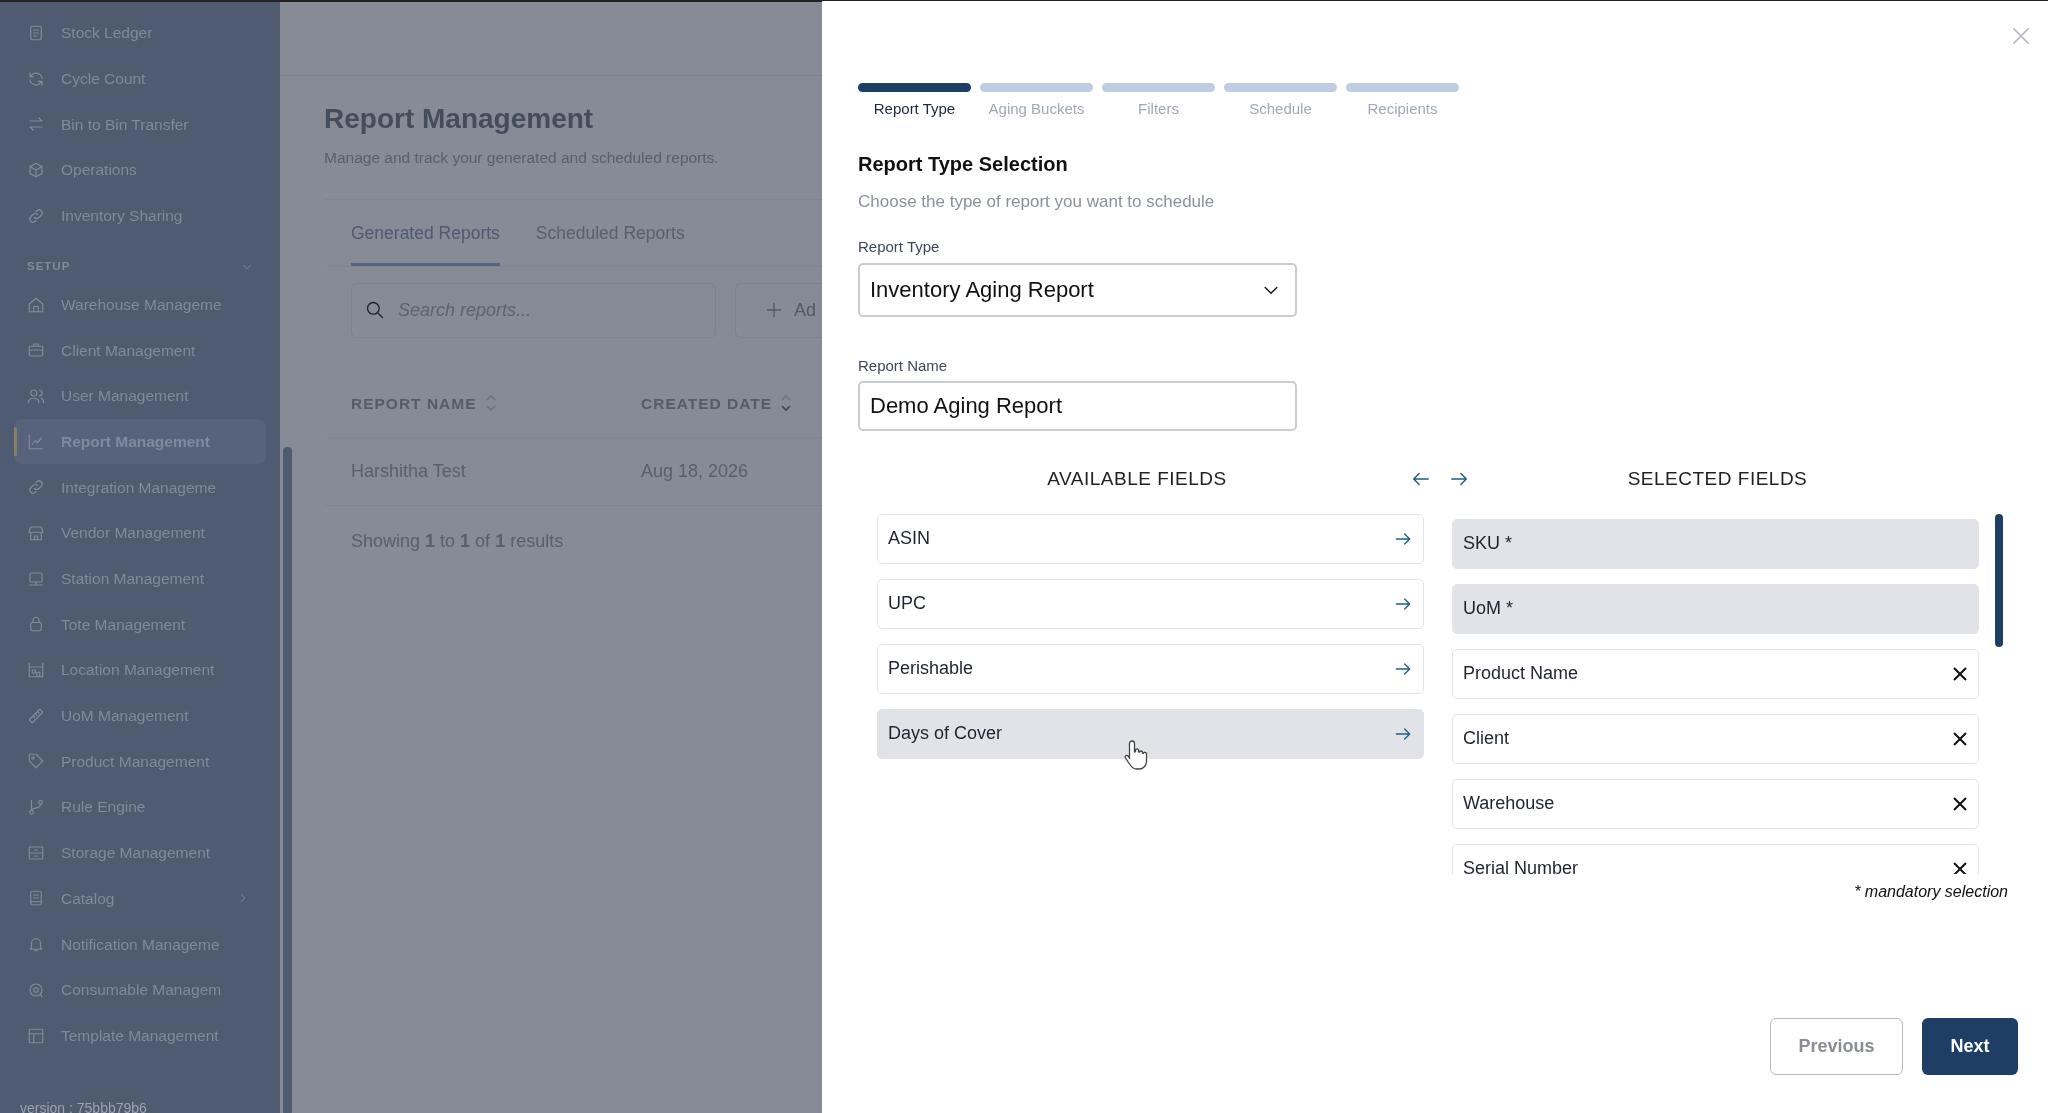 The image size is (2048, 1113). I want to click on line-chart-icon, so click(36, 441).